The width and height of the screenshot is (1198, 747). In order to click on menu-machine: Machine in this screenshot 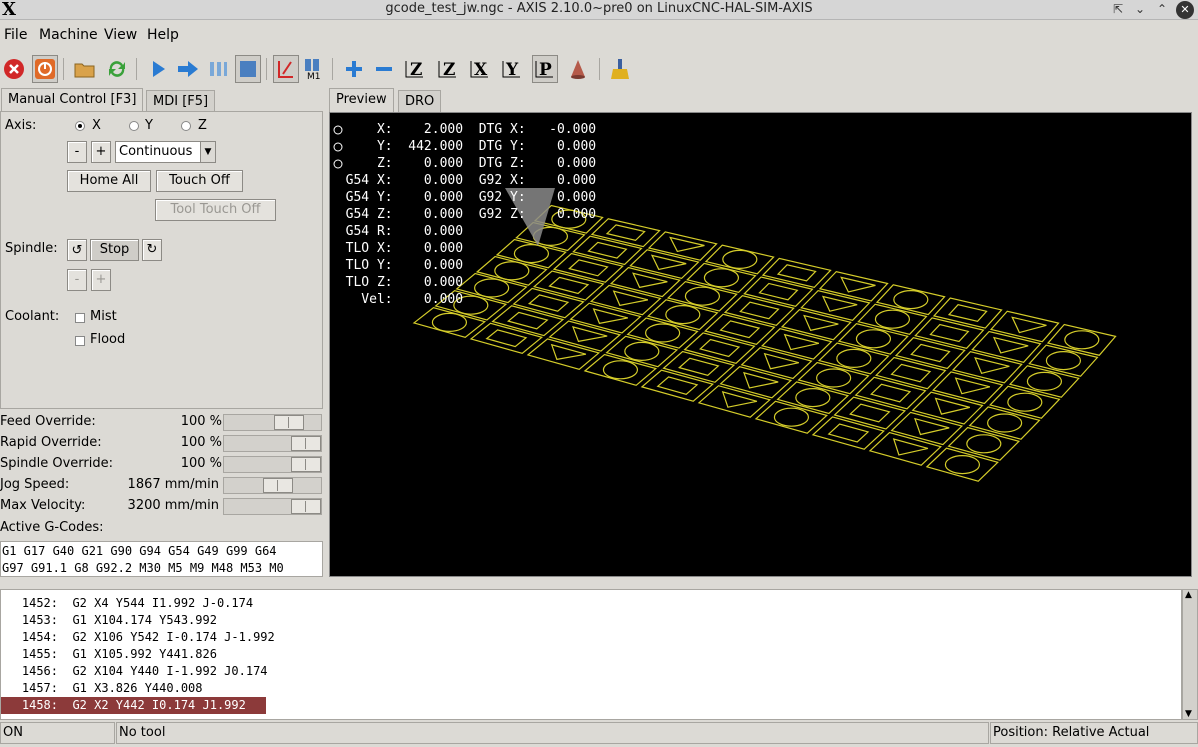, I will do `click(68, 35)`.